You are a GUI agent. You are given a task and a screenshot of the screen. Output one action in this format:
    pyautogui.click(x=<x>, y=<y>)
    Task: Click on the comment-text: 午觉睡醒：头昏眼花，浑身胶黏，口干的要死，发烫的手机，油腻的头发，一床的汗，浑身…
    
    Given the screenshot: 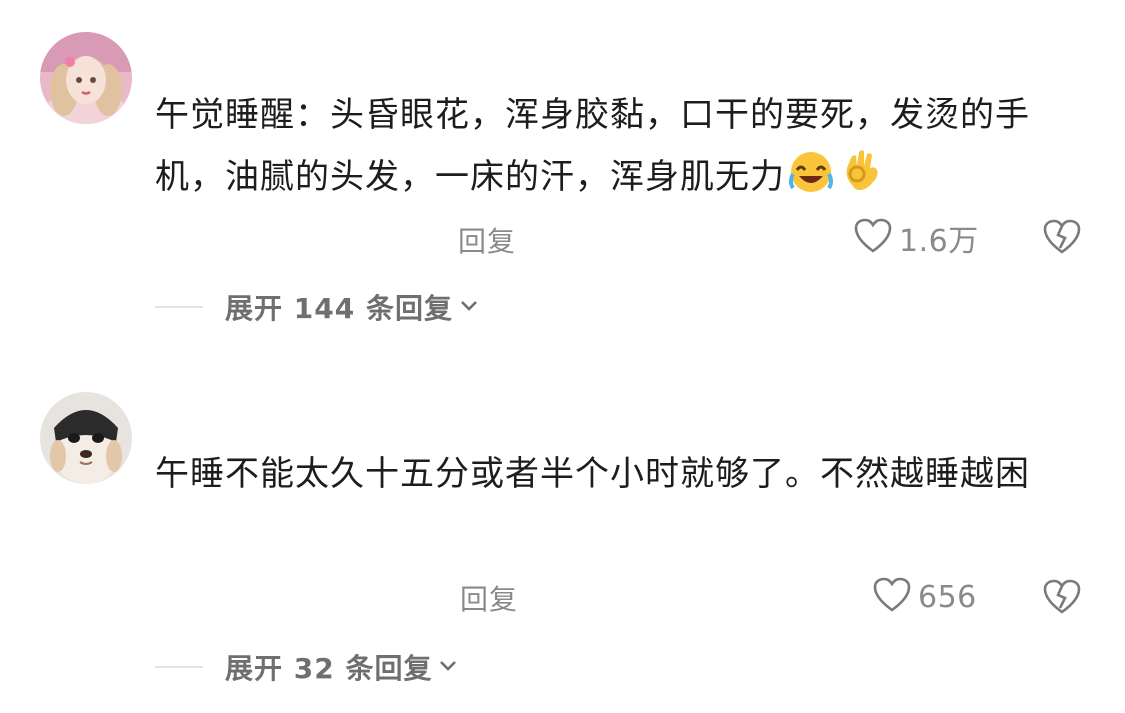 What is the action you would take?
    pyautogui.click(x=610, y=149)
    